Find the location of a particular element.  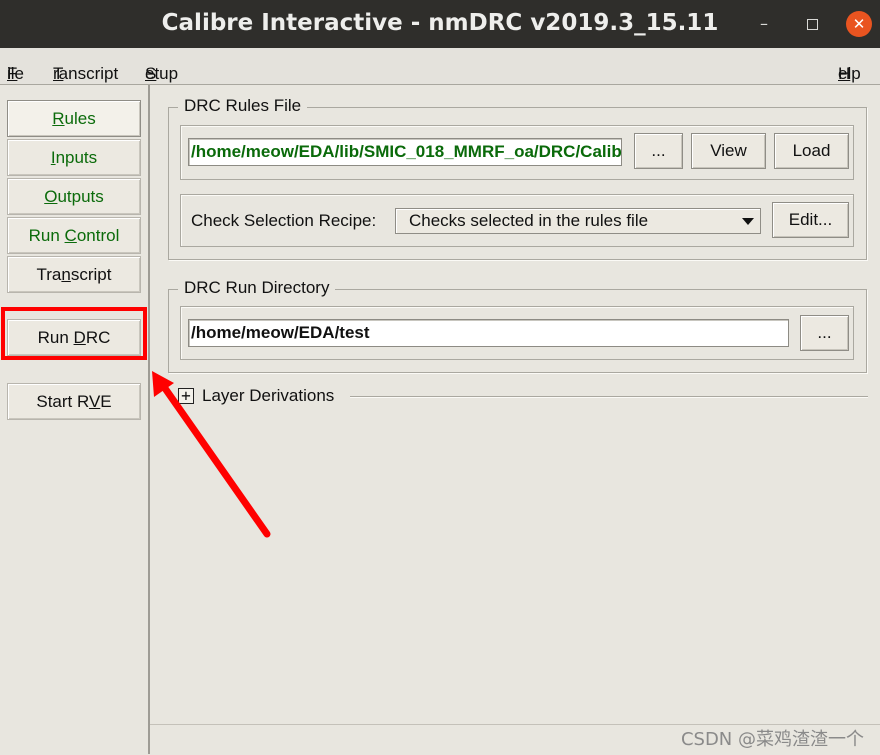

layer-derivations-label: Layer Derivations is located at coordinates (268, 395).